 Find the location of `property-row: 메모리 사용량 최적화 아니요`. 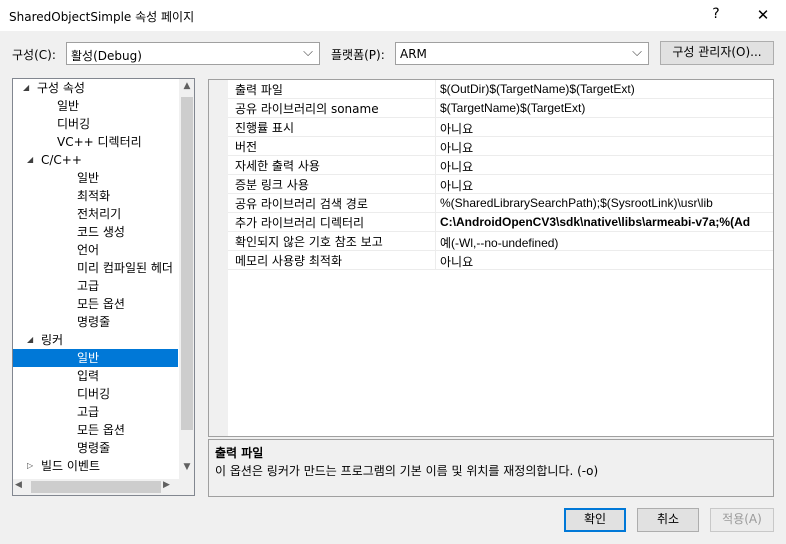

property-row: 메모리 사용량 최적화 아니요 is located at coordinates (500, 260).